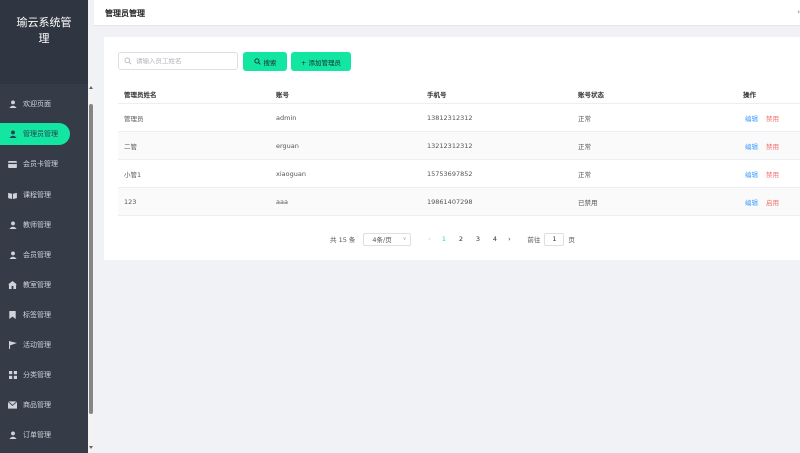  I want to click on card-icon, so click(12, 164).